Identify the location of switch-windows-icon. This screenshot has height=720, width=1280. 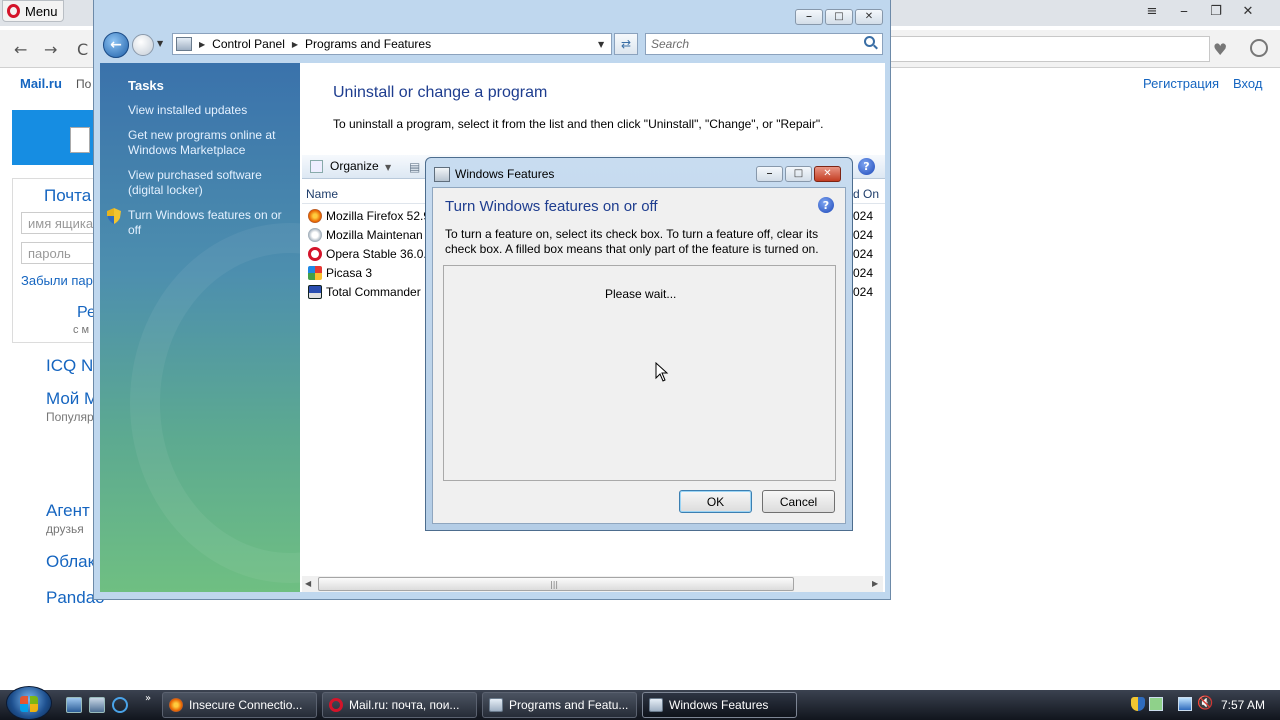
(97, 705).